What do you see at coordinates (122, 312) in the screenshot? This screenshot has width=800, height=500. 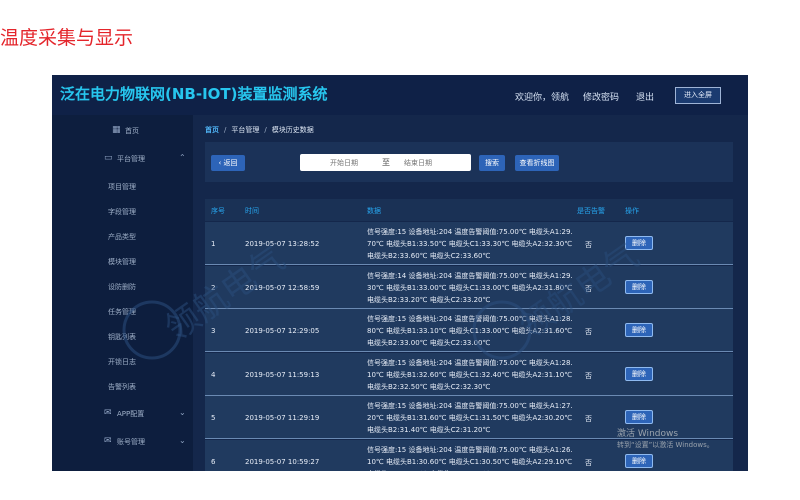 I see `sidebar-item-task: 任务管理` at bounding box center [122, 312].